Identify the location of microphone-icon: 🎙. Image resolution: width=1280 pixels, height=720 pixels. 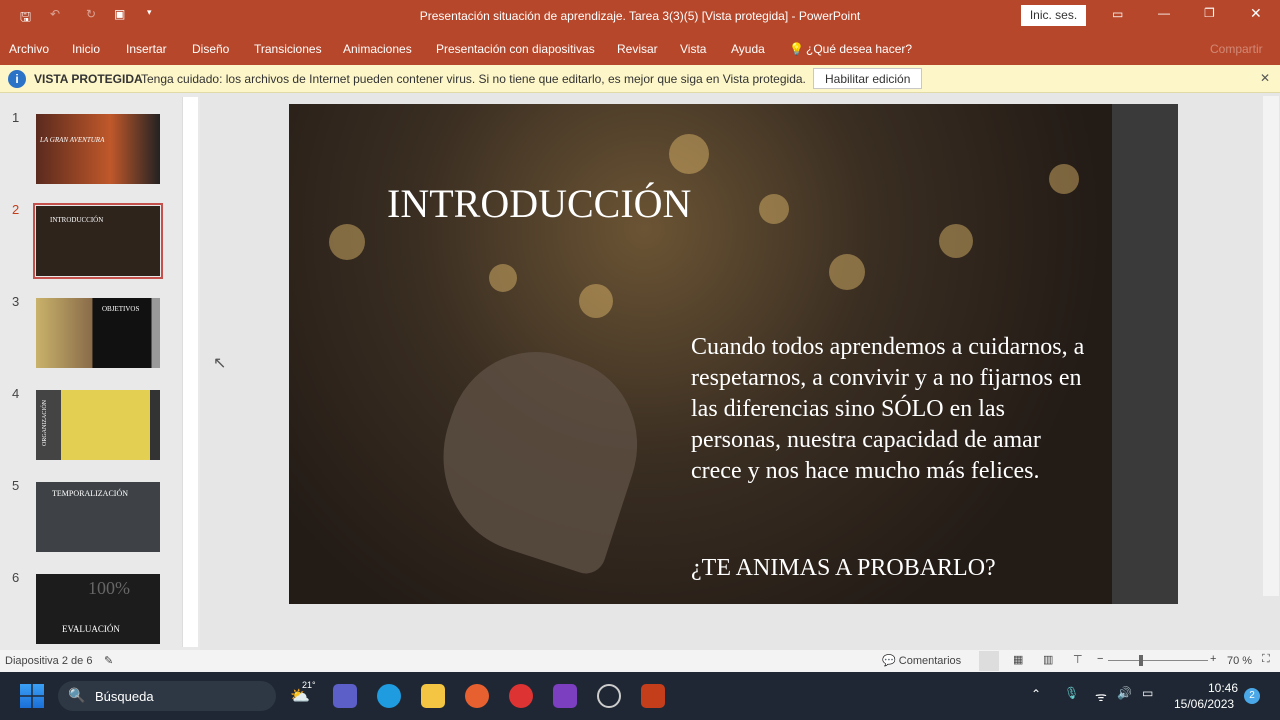
(1071, 693).